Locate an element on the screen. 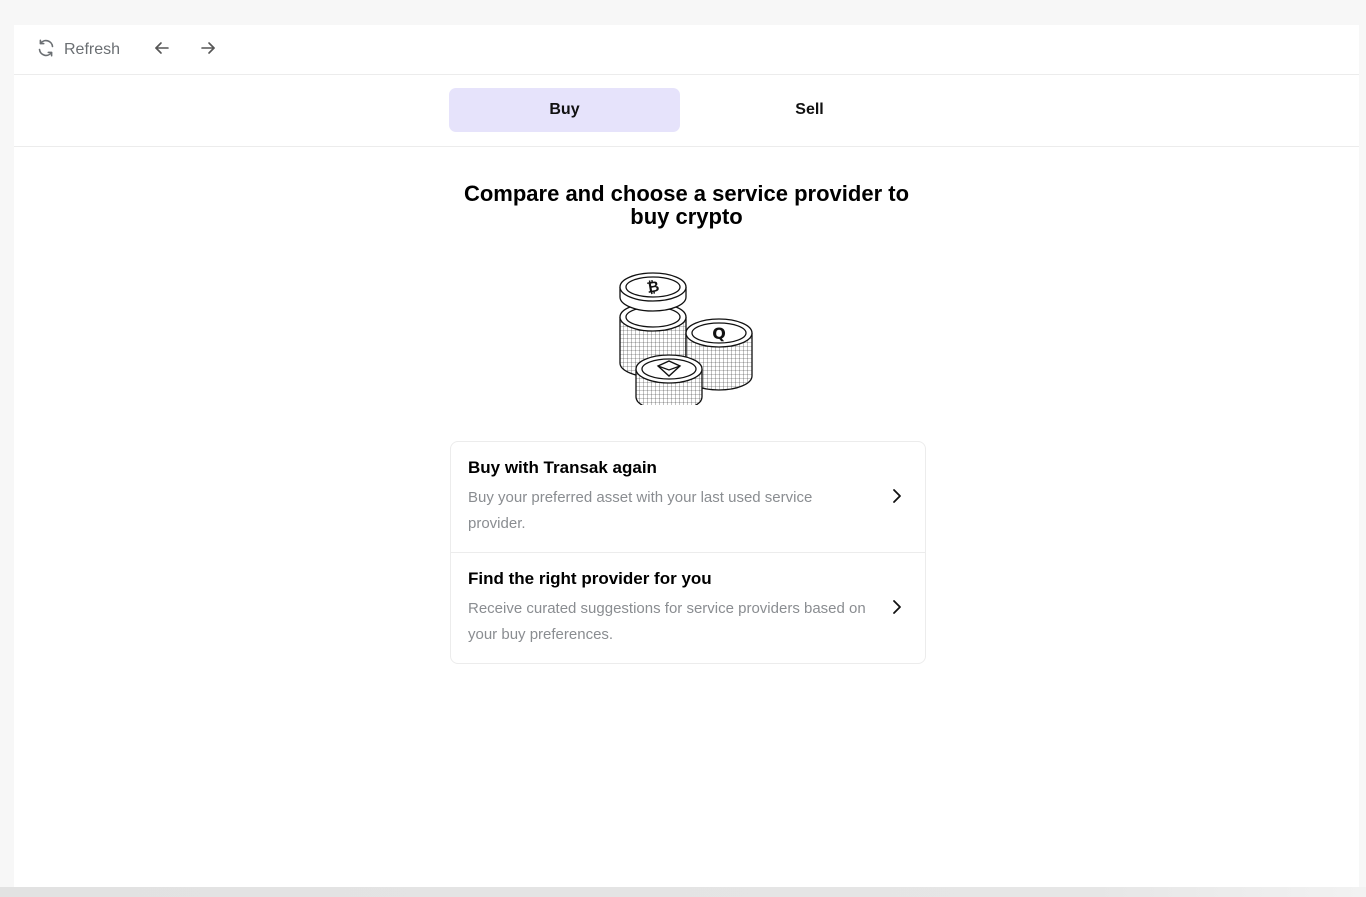 Image resolution: width=1366 pixels, height=897 pixels. toolbar: Refresh is located at coordinates (686, 50).